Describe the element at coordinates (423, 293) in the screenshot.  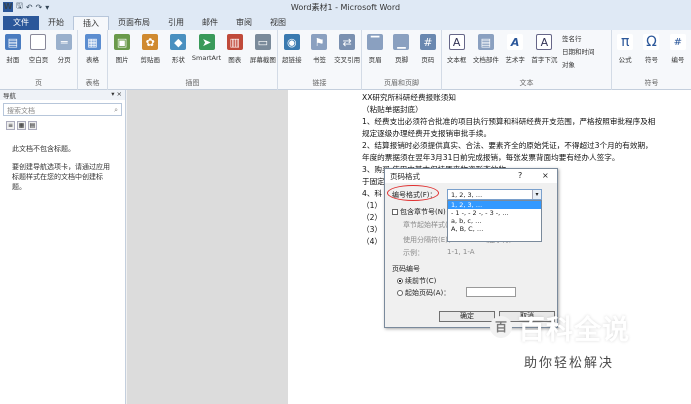
I see `start-at-radio: 起始页码(A)：` at that location.